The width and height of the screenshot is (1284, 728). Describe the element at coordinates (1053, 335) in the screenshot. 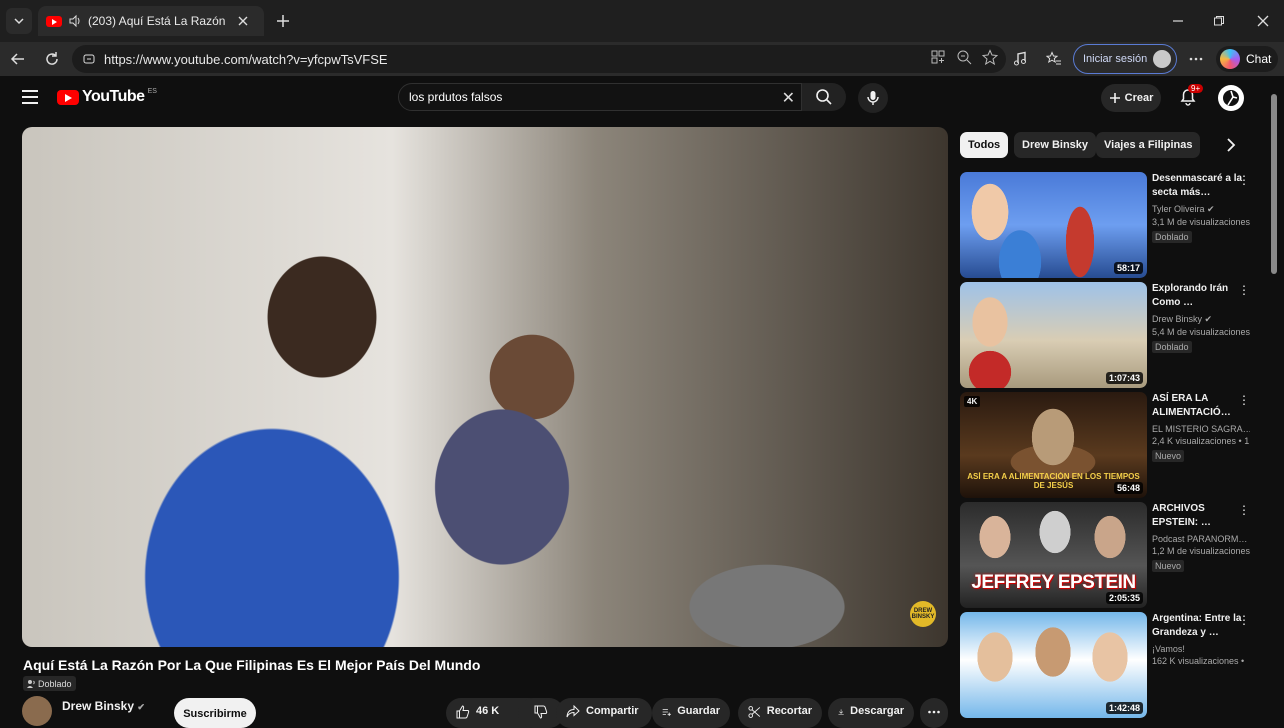

I see `video-thumbnail: 1:07:43` at that location.